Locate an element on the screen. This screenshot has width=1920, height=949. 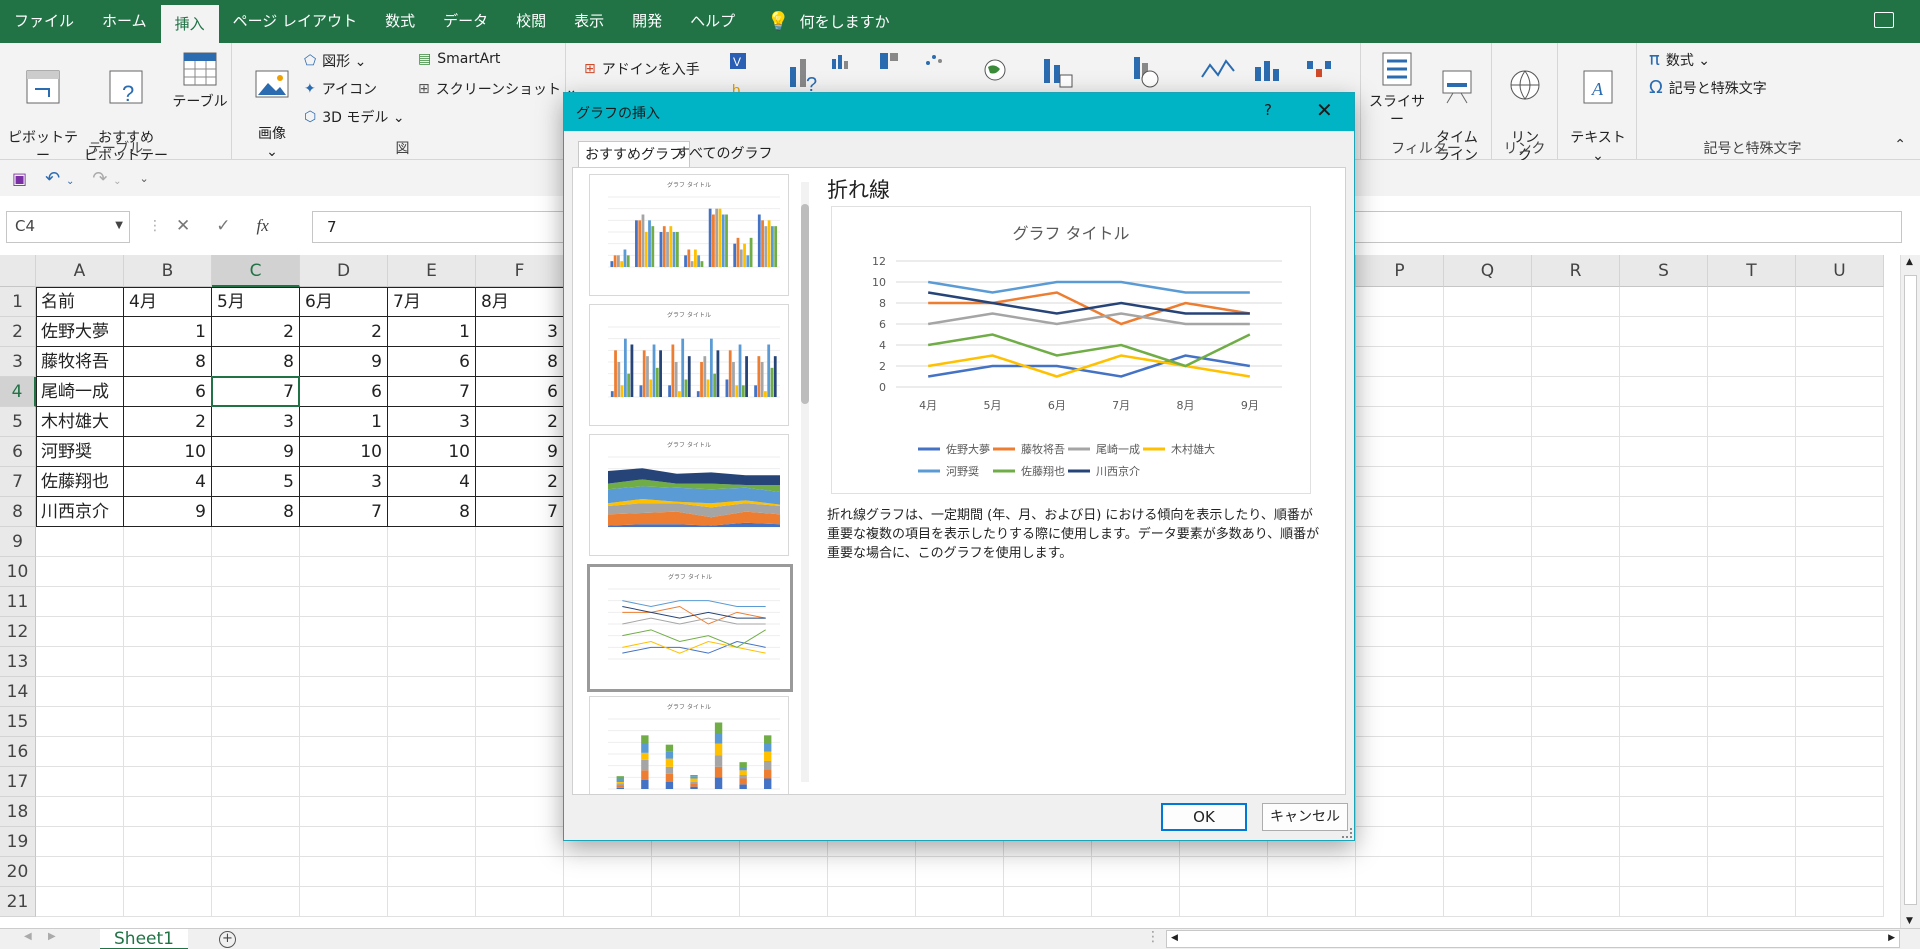
cell: 9 is located at coordinates (344, 362).